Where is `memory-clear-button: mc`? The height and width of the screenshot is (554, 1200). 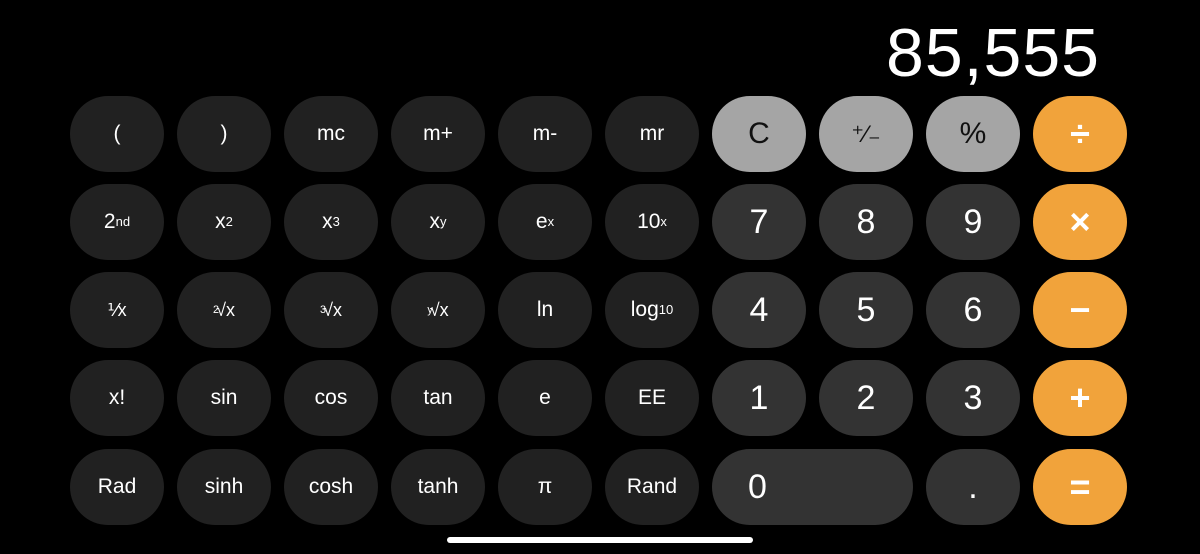 memory-clear-button: mc is located at coordinates (331, 134).